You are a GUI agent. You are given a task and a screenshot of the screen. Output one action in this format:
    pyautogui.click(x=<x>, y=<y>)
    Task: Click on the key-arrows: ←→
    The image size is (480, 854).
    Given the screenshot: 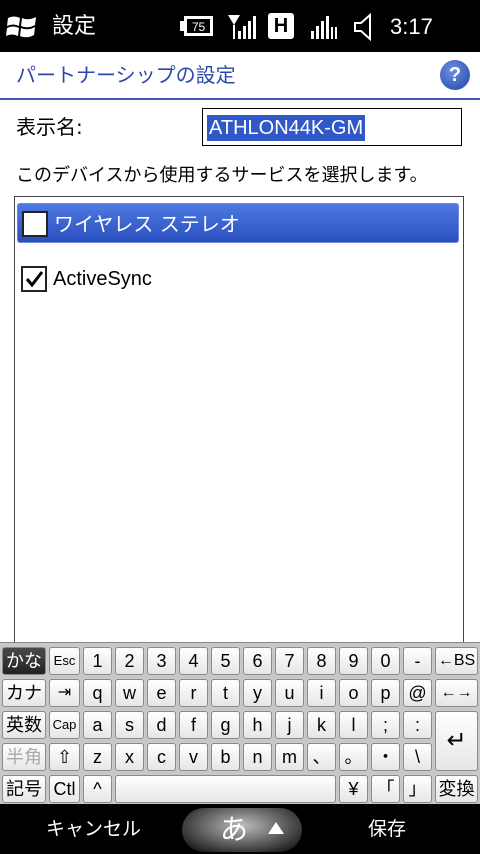 What is the action you would take?
    pyautogui.click(x=456, y=693)
    